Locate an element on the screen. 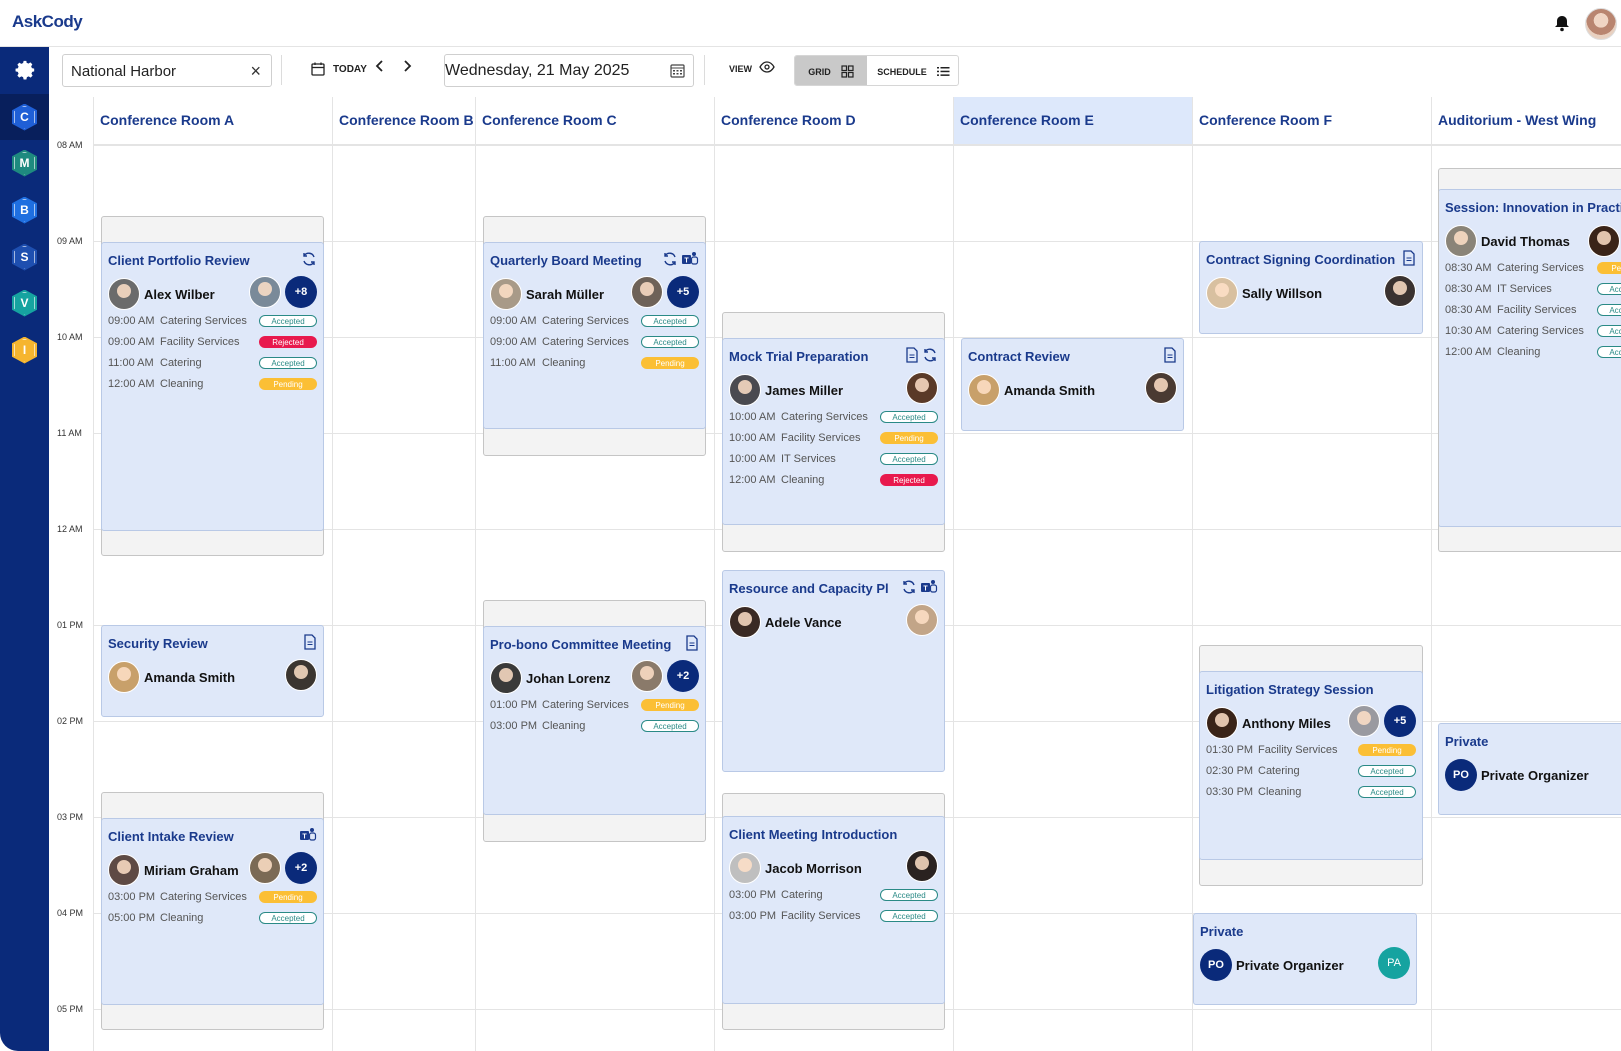  top-bar: AskCody is located at coordinates (810, 23).